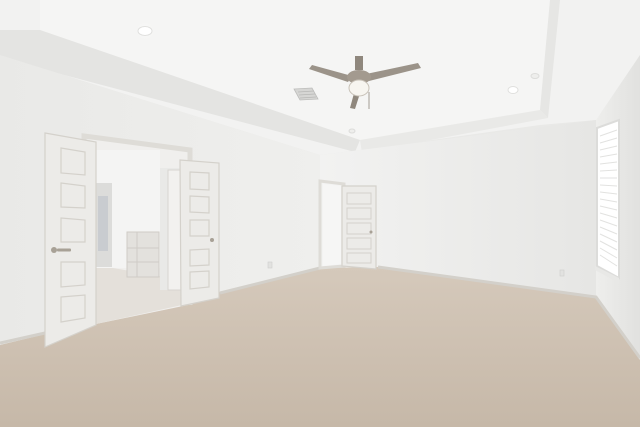  Describe the element at coordinates (143, 254) in the screenshot. I see `vanity-cabinet` at that location.